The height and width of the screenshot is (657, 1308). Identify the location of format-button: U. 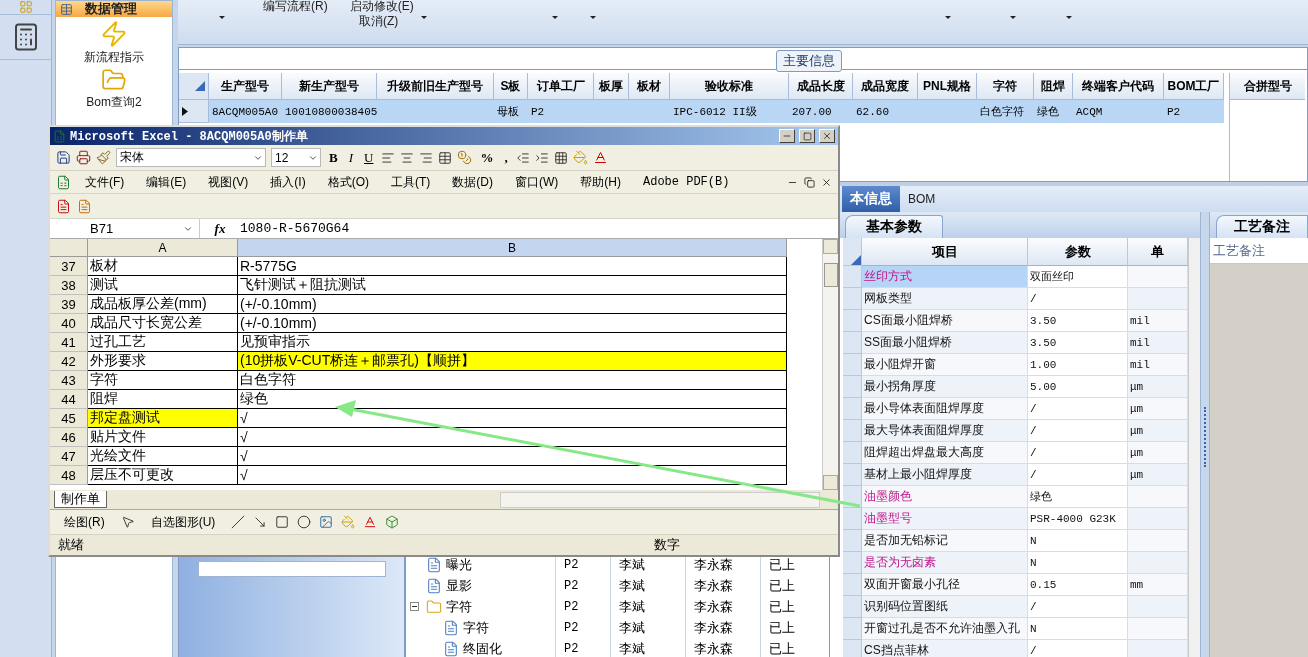
(369, 157).